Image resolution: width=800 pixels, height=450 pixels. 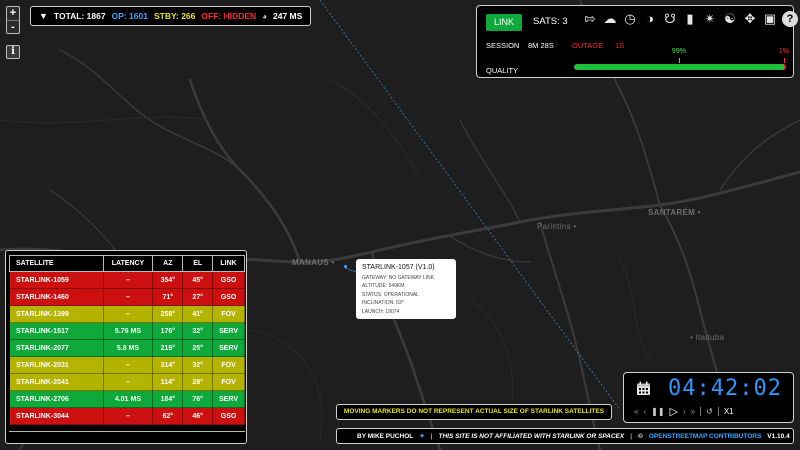 What do you see at coordinates (778, 436) in the screenshot?
I see `version-label: V1.10.4` at bounding box center [778, 436].